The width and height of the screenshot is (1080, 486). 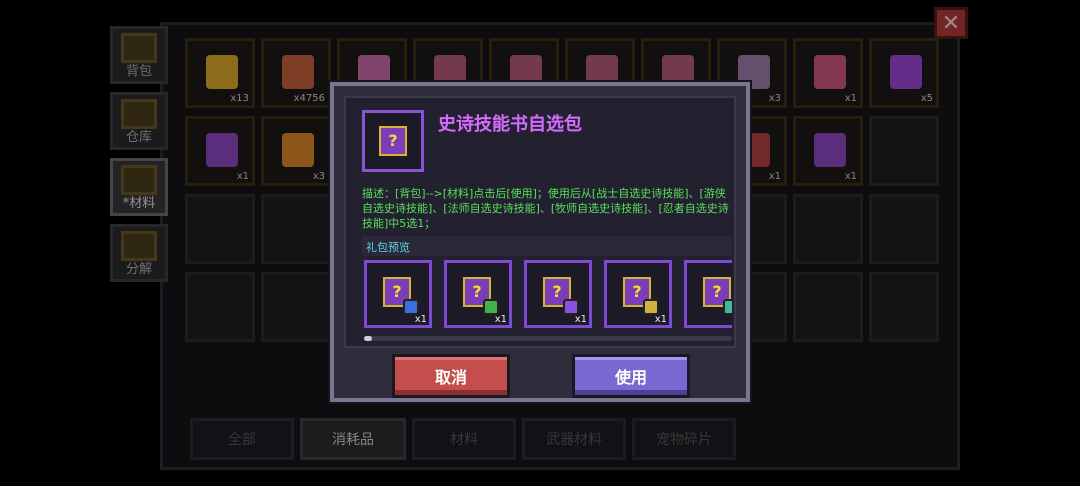 What do you see at coordinates (451, 376) in the screenshot?
I see `cancel-button: 取消` at bounding box center [451, 376].